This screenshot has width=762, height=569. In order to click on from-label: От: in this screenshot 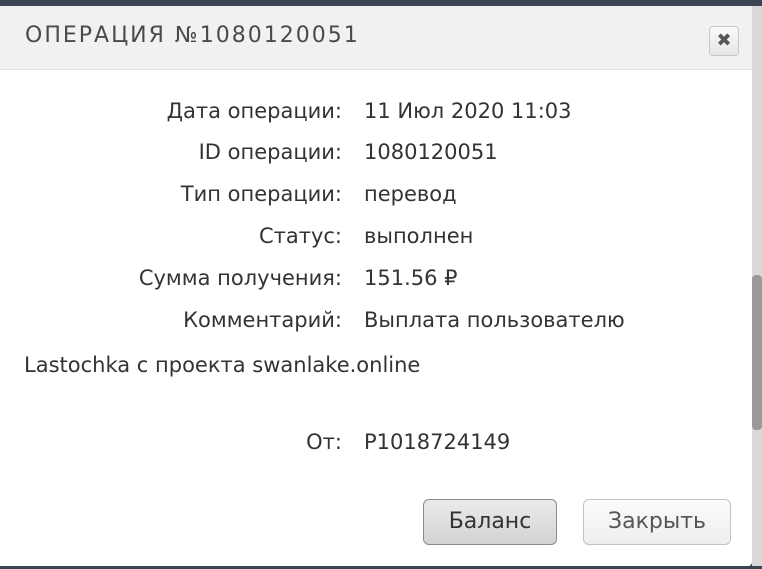, I will do `click(324, 442)`.